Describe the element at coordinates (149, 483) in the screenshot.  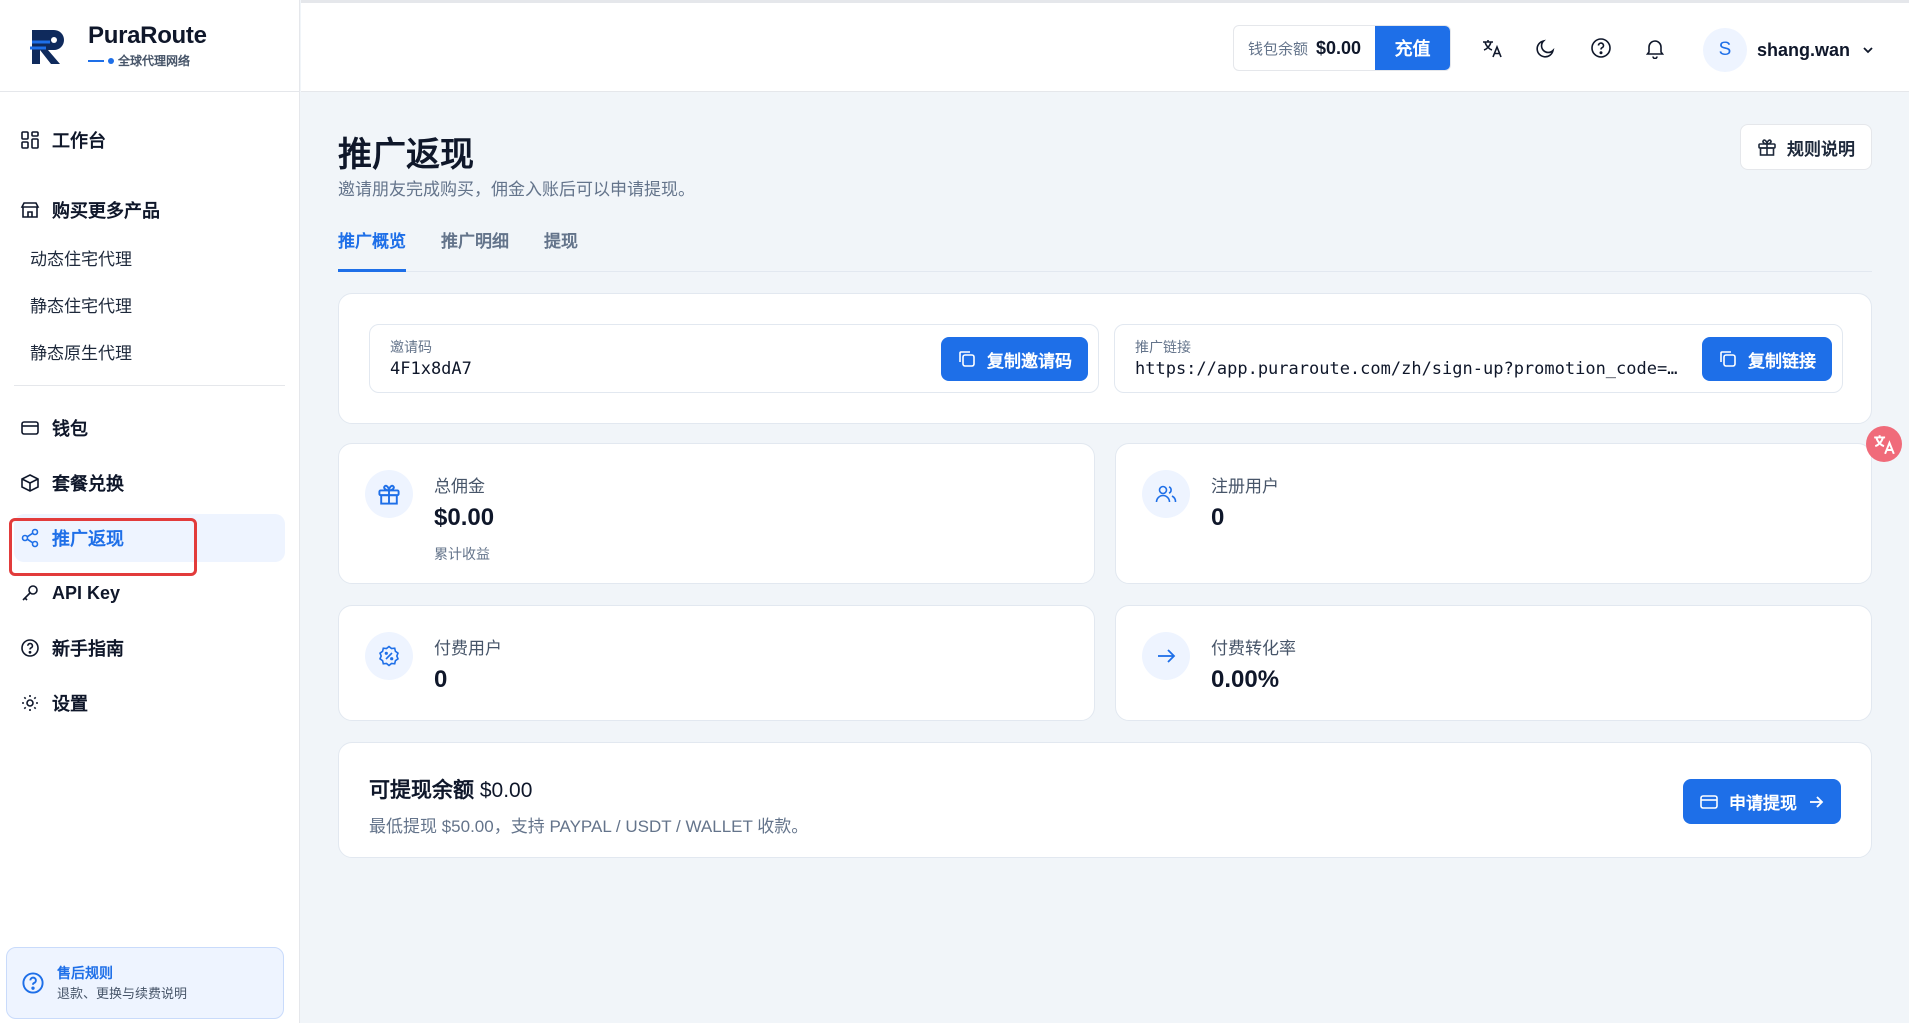
I see `sidebar-item-package-exchange: 套餐兑换` at that location.